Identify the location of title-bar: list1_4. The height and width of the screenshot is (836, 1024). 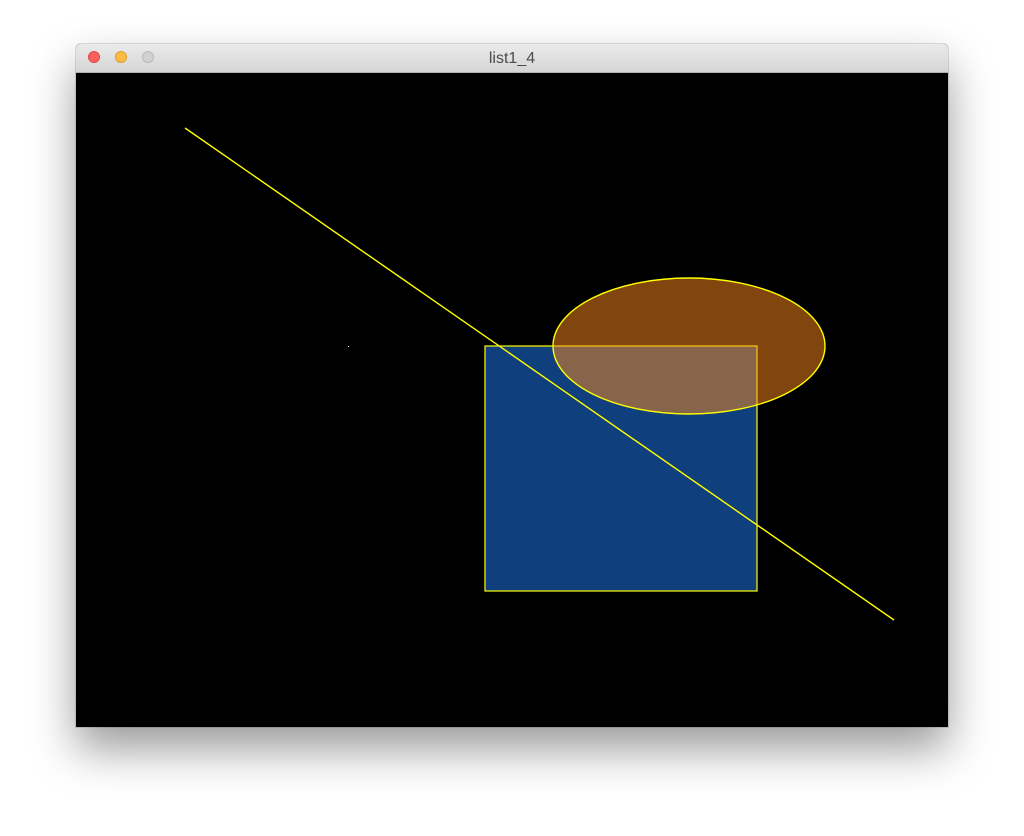
(512, 58).